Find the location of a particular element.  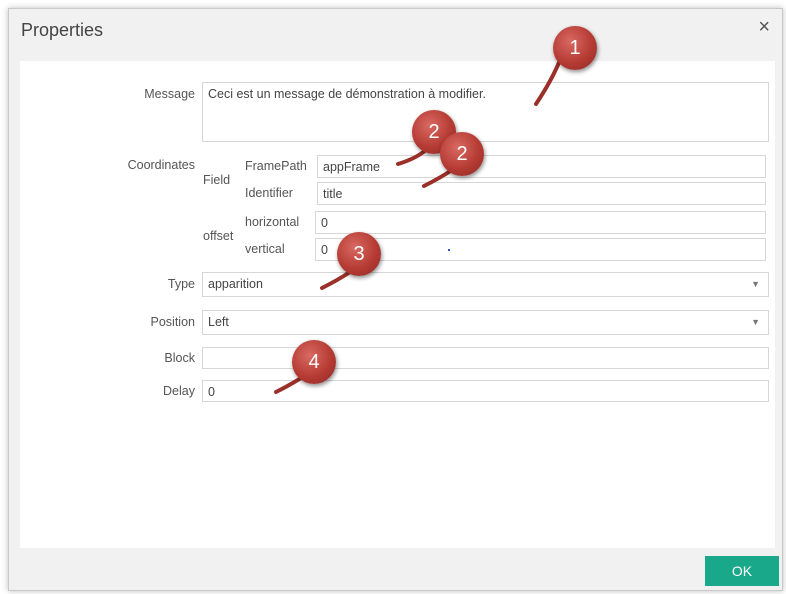

dialog-title: Properties is located at coordinates (62, 30).